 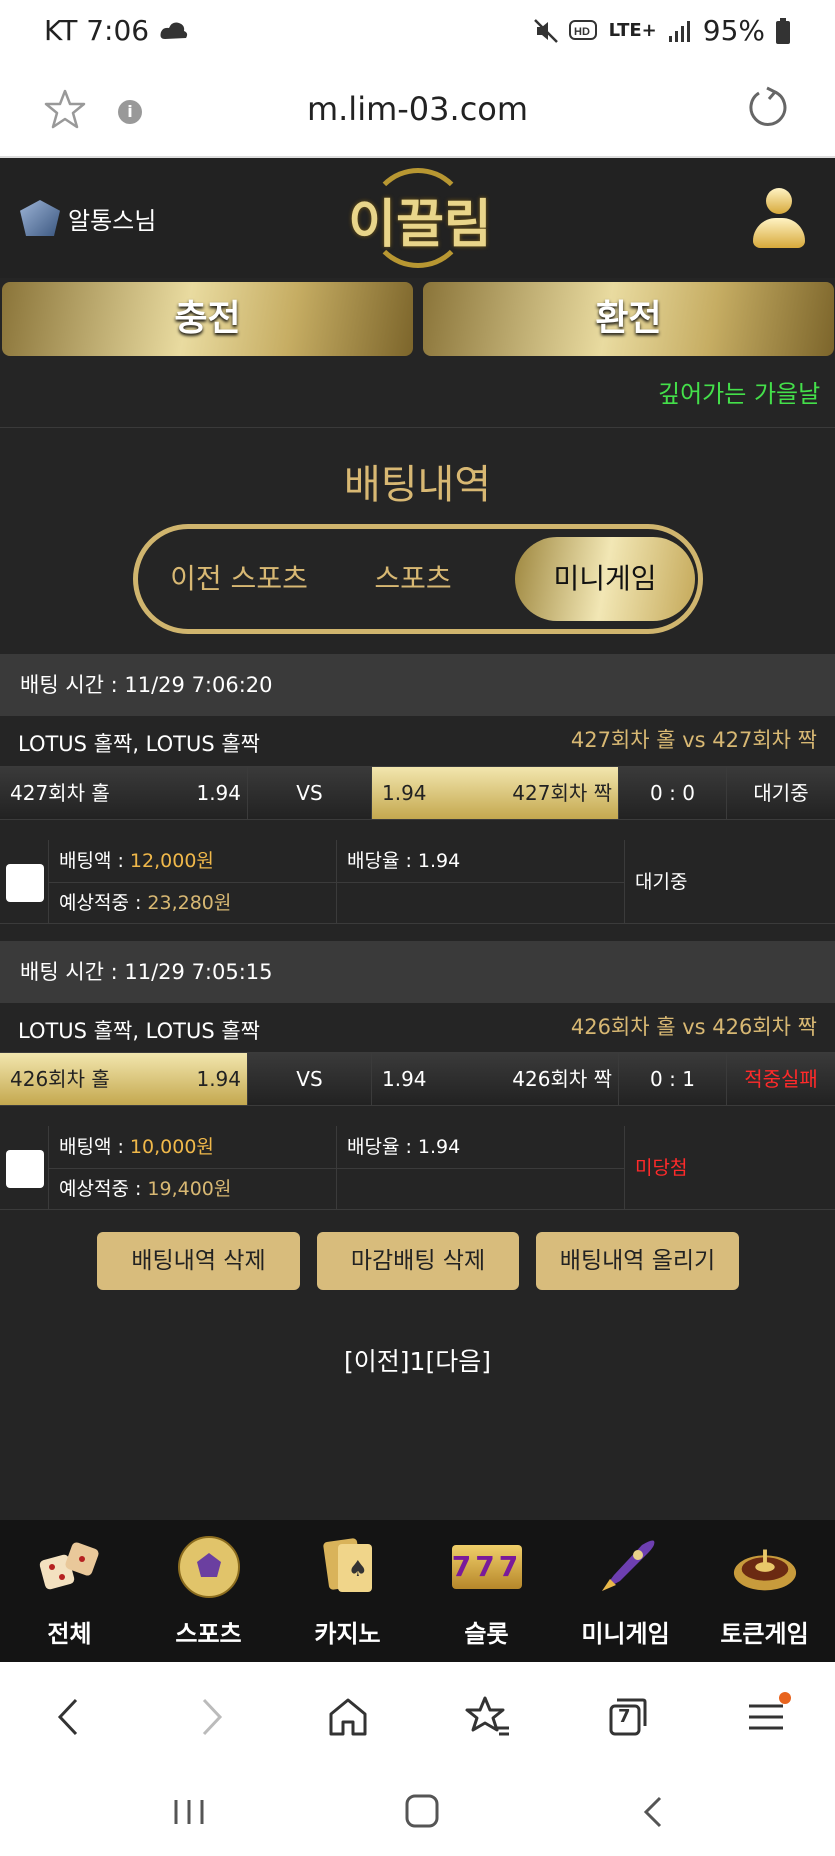 What do you see at coordinates (347, 1634) in the screenshot?
I see `nav-casino-label: 카지노` at bounding box center [347, 1634].